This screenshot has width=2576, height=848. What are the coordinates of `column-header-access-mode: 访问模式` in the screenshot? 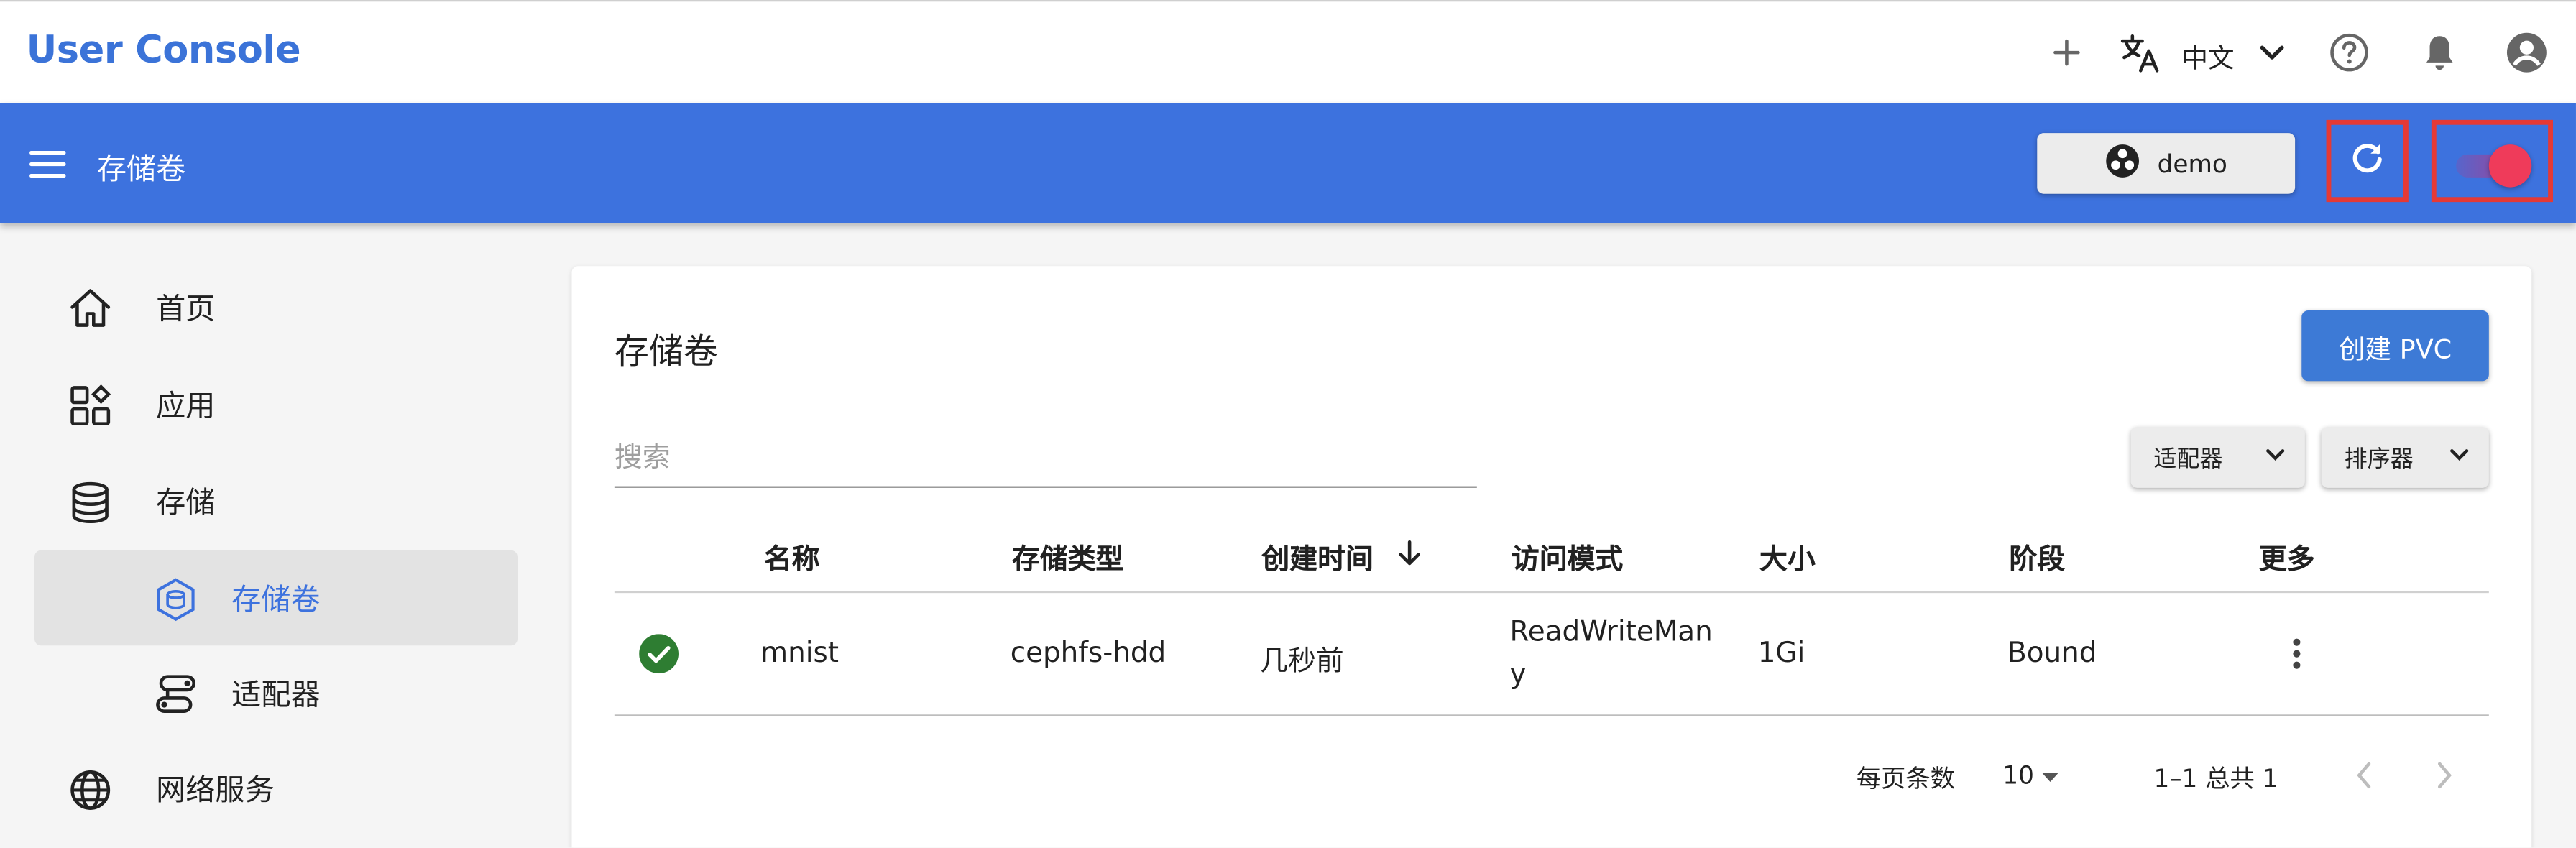 It's located at (1567, 556).